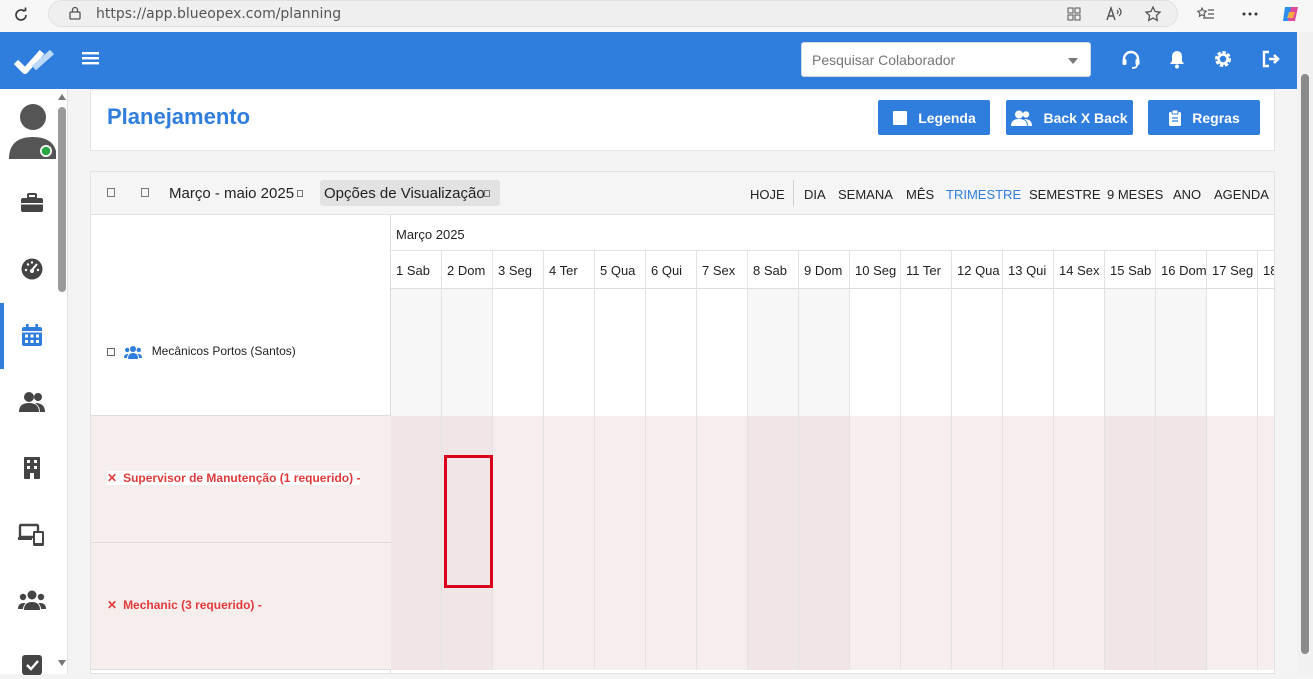  Describe the element at coordinates (468, 521) in the screenshot. I see `selected-cell-highlight` at that location.